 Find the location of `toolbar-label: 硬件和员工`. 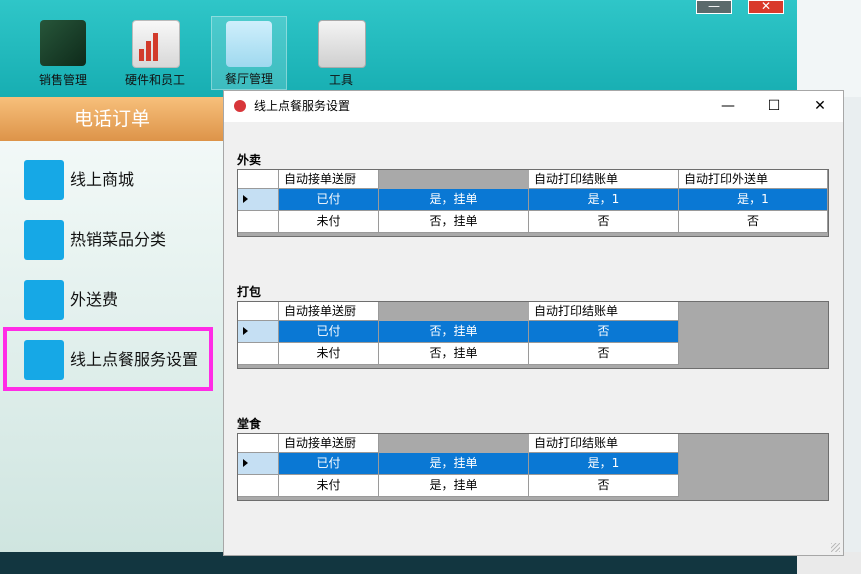

toolbar-label: 硬件和员工 is located at coordinates (154, 80).